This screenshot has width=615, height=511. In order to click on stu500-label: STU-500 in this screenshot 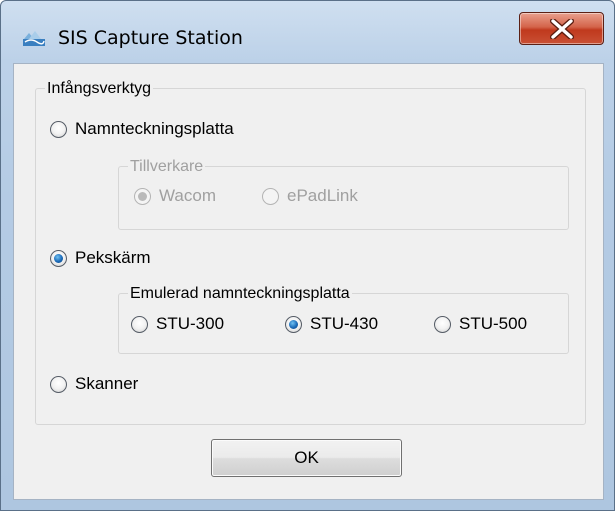, I will do `click(493, 323)`.